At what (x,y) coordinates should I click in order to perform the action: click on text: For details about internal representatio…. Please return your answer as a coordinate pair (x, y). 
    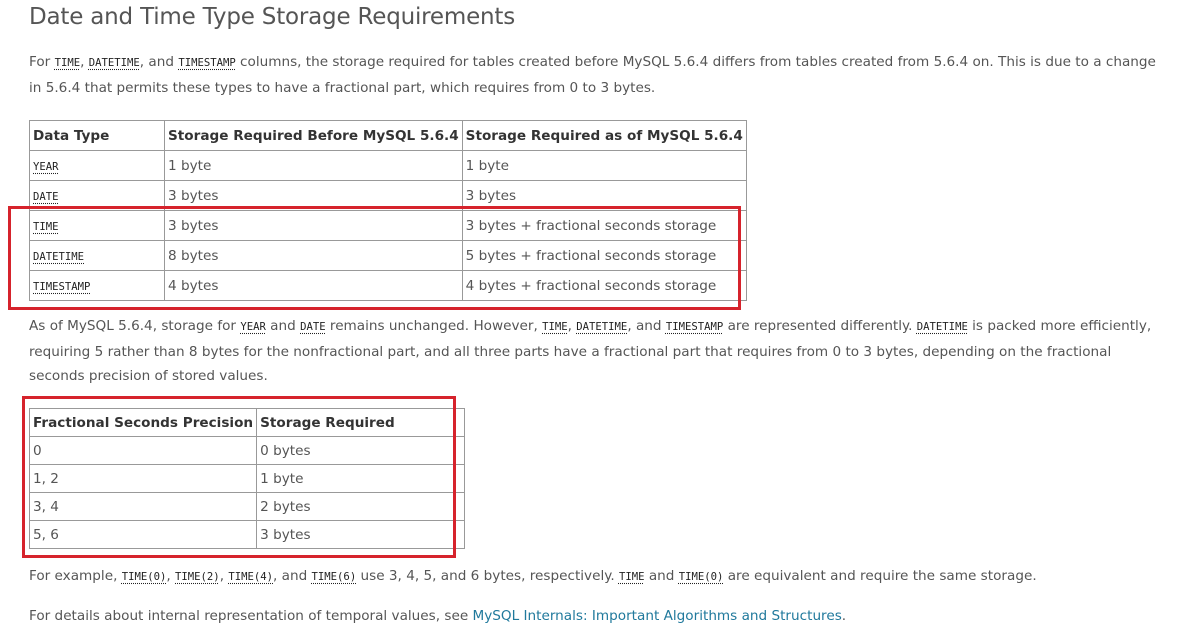
    Looking at the image, I should click on (251, 616).